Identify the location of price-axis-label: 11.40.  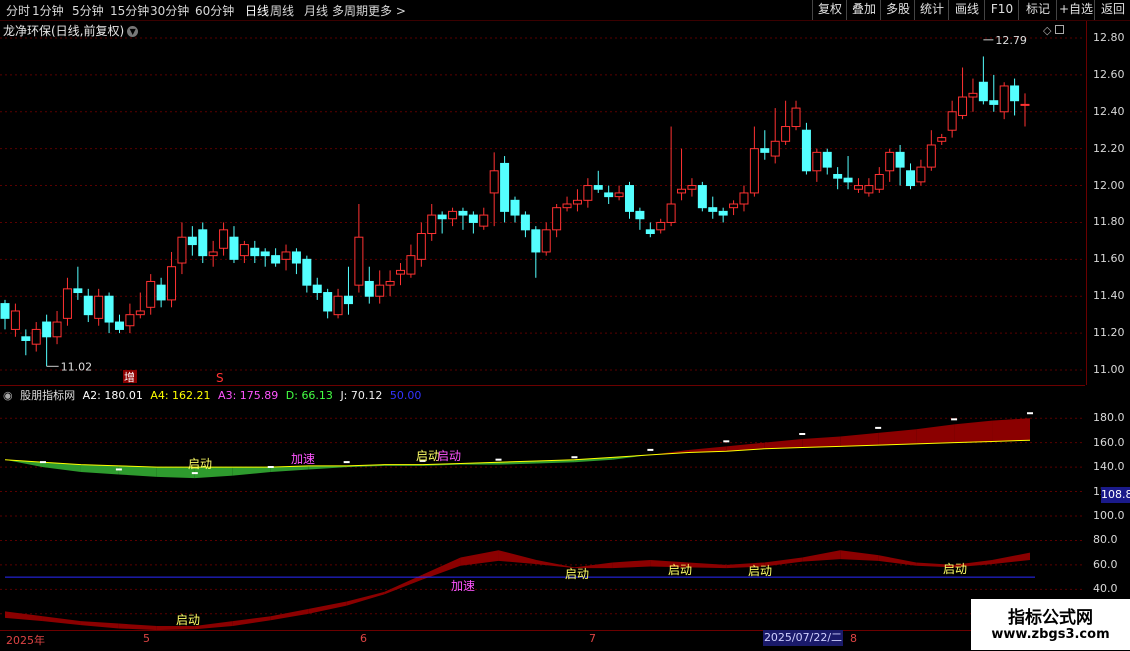
(1109, 296).